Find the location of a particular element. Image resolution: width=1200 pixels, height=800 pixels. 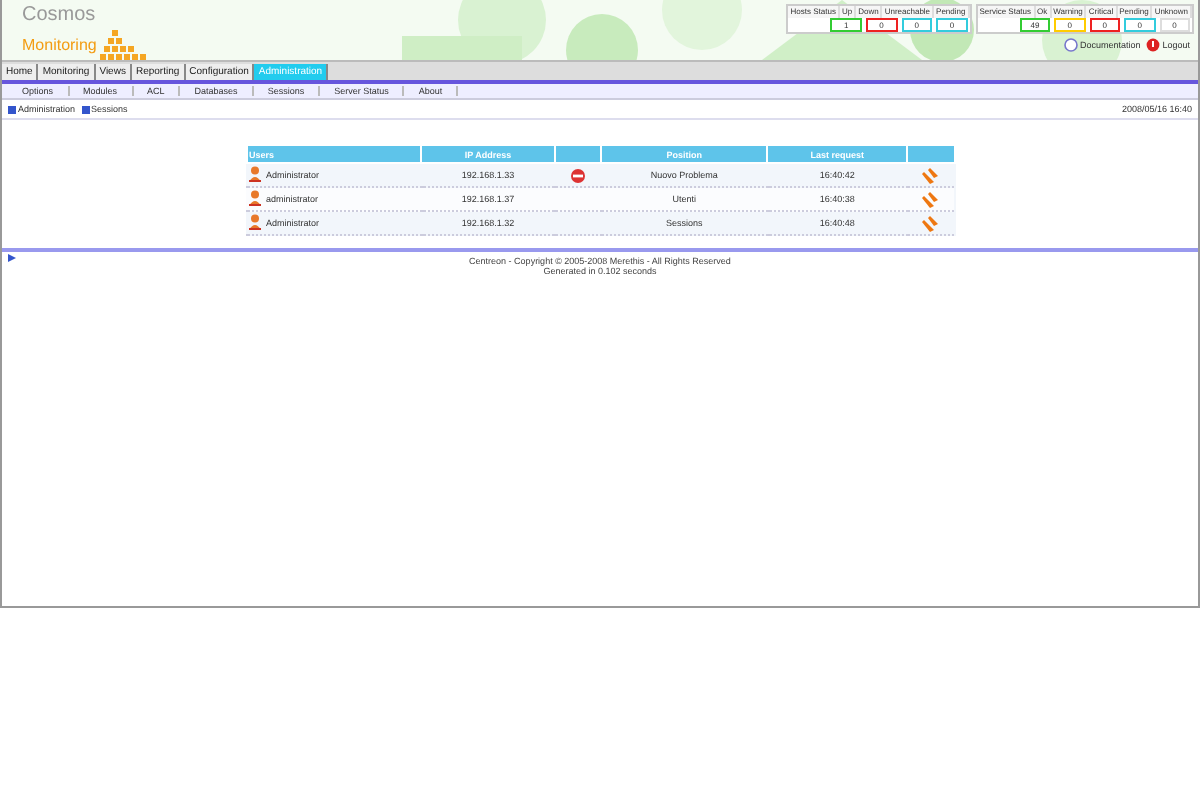

logo-text: Monitoring is located at coordinates (59, 44).